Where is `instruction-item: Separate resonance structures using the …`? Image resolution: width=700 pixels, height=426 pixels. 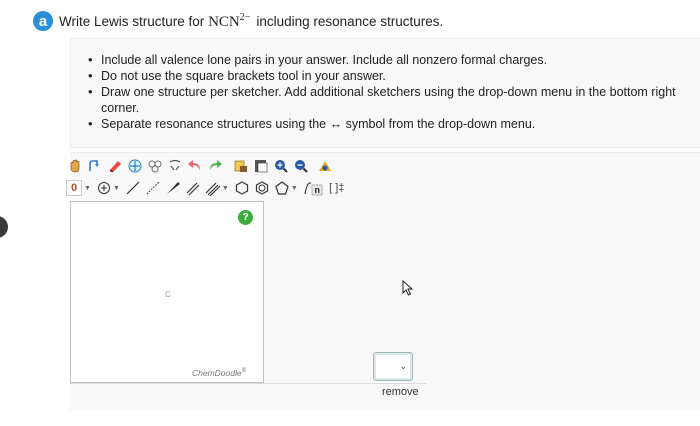
instruction-item: Separate resonance structures using the … is located at coordinates (392, 124).